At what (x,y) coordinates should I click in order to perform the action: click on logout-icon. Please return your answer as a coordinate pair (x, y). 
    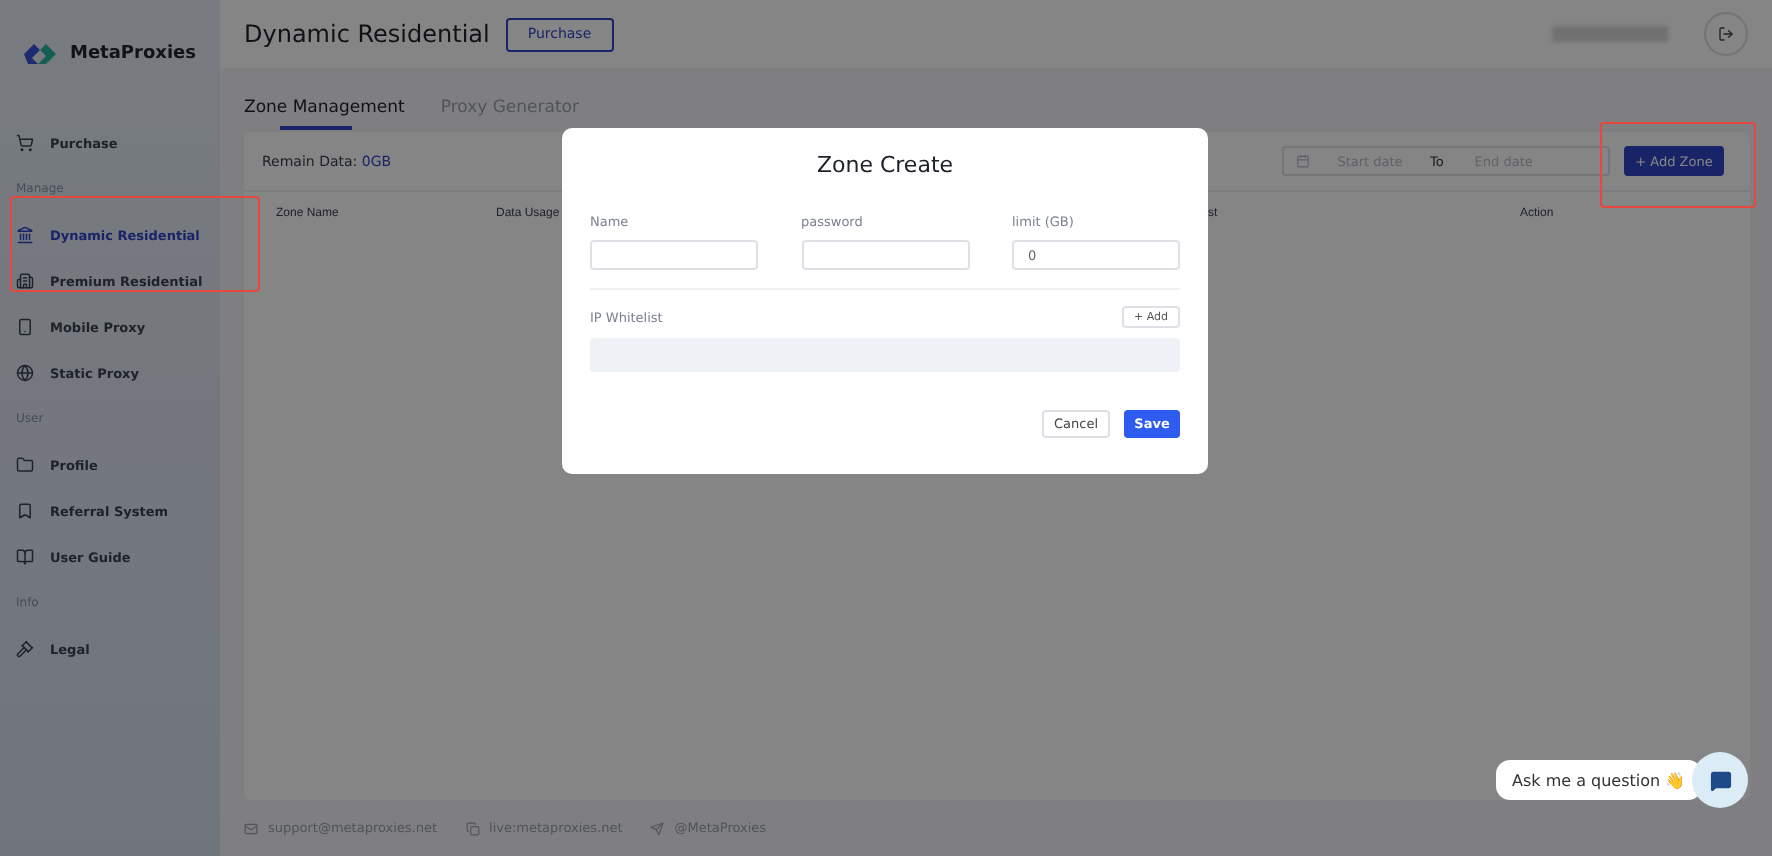
    Looking at the image, I should click on (1726, 34).